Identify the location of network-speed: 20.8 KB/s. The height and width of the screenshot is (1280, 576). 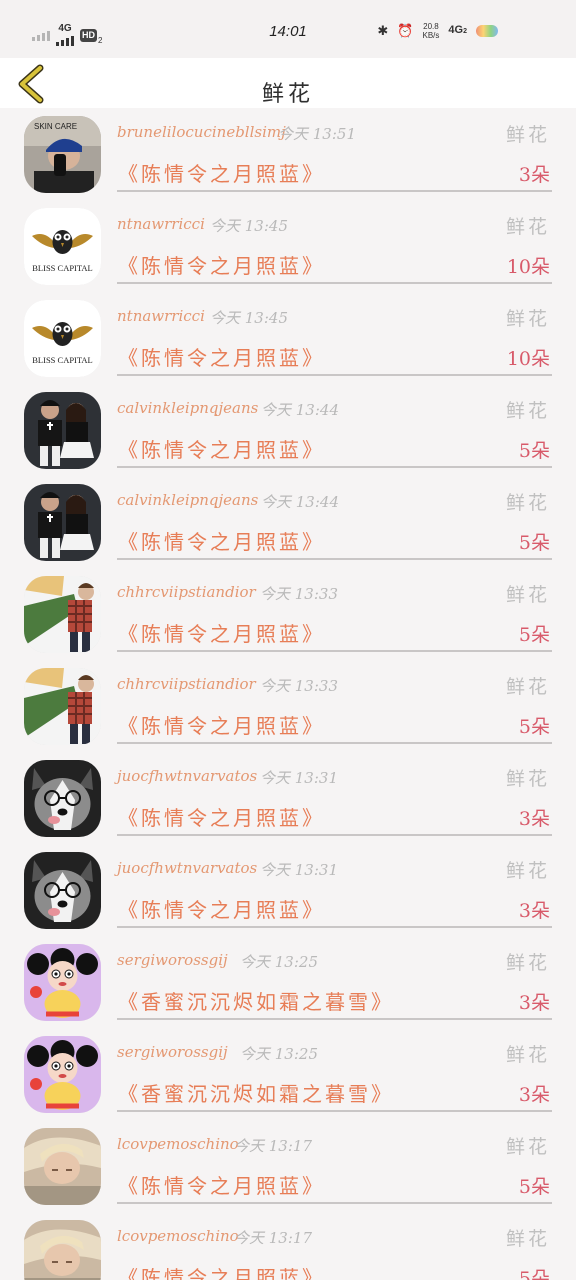
(431, 31).